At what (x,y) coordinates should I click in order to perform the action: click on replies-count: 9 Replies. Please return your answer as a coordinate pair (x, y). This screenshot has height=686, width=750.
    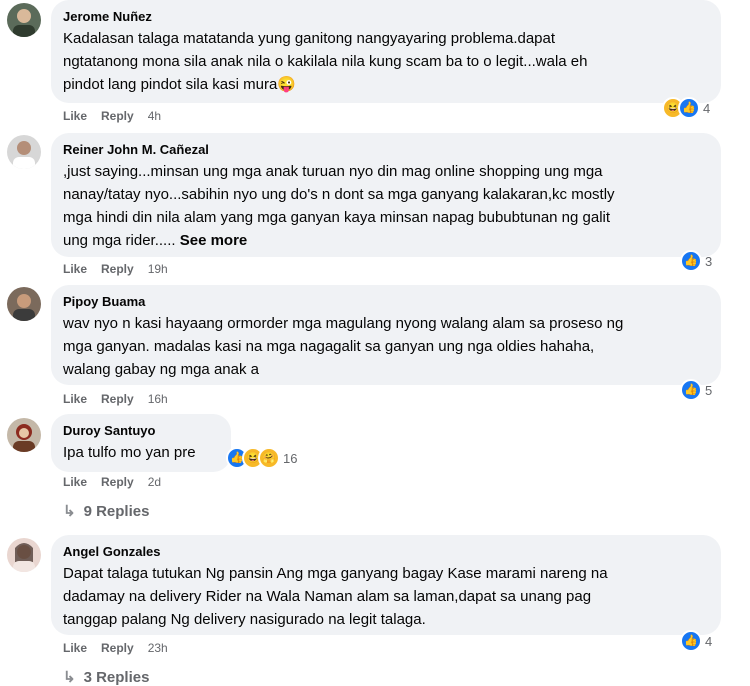
    Looking at the image, I should click on (116, 511).